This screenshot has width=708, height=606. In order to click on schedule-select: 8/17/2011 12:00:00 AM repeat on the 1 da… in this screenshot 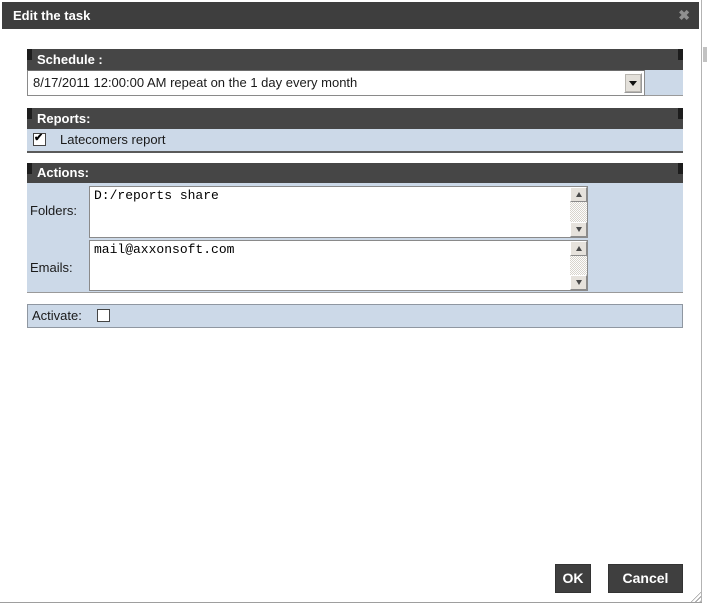, I will do `click(336, 83)`.